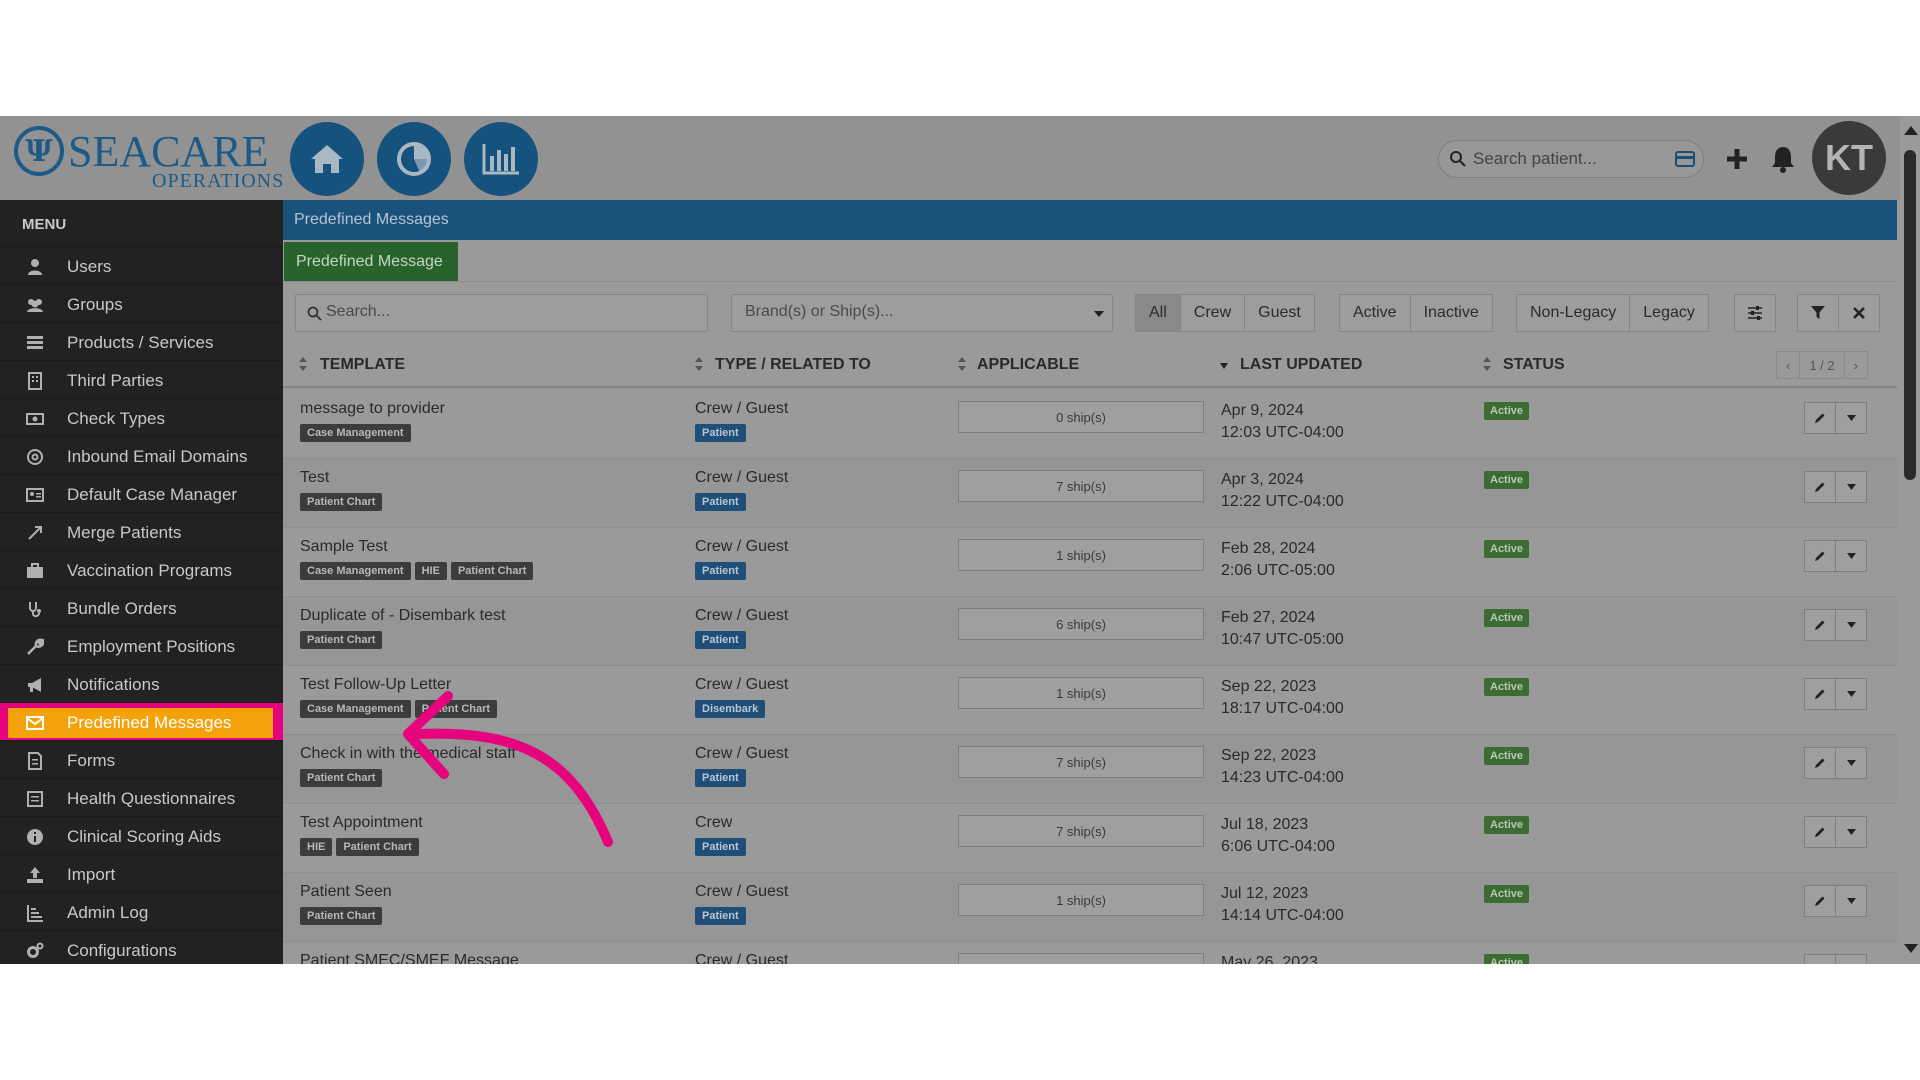  What do you see at coordinates (1910, 315) in the screenshot?
I see `scroll-thumb` at bounding box center [1910, 315].